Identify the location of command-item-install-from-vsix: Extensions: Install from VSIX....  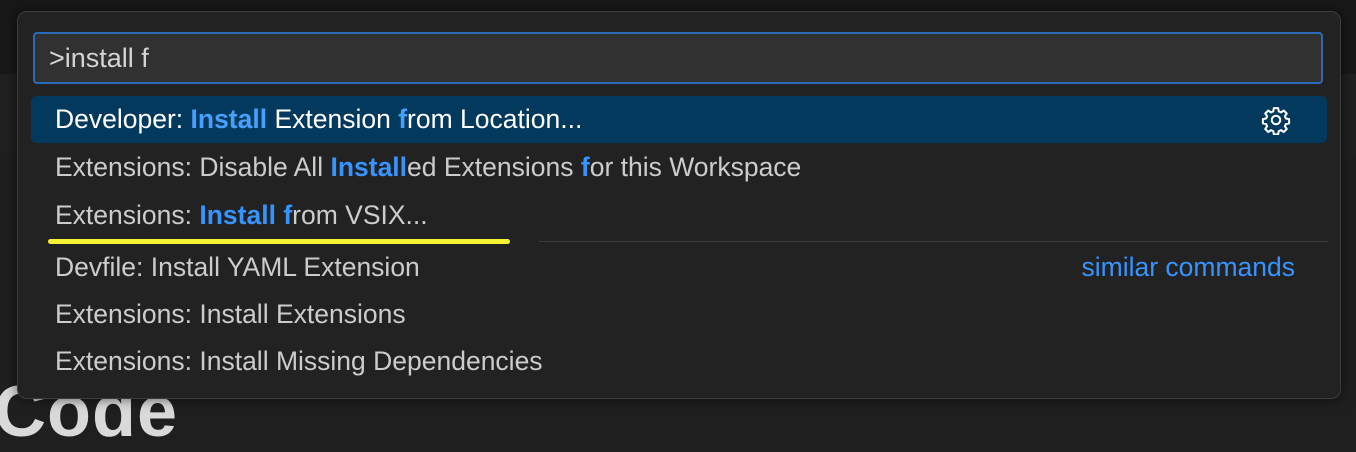
(679, 215).